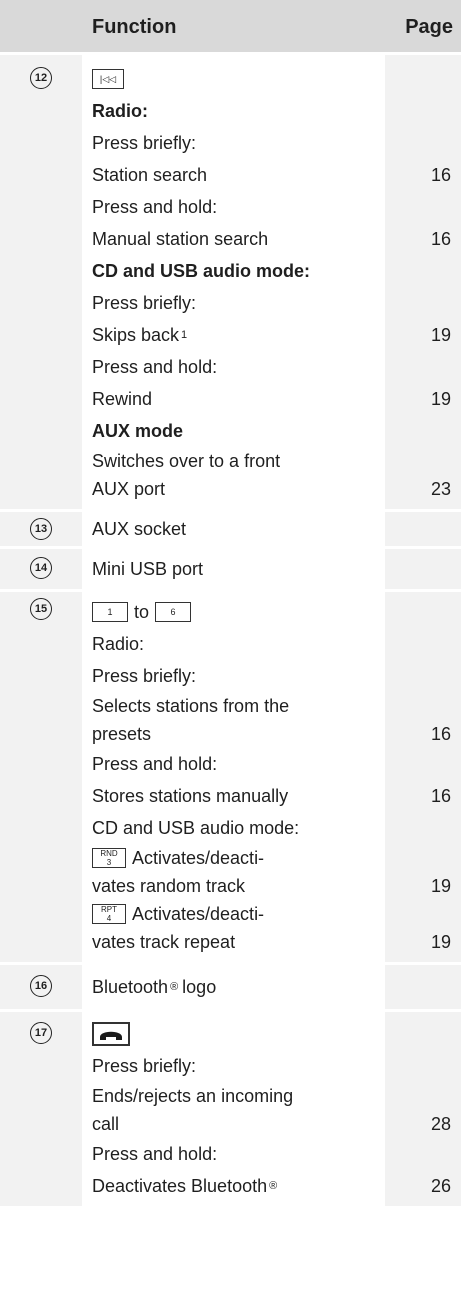 The image size is (461, 1312). Describe the element at coordinates (196, 827) in the screenshot. I see `text-line: CD and USB audio mode:` at that location.